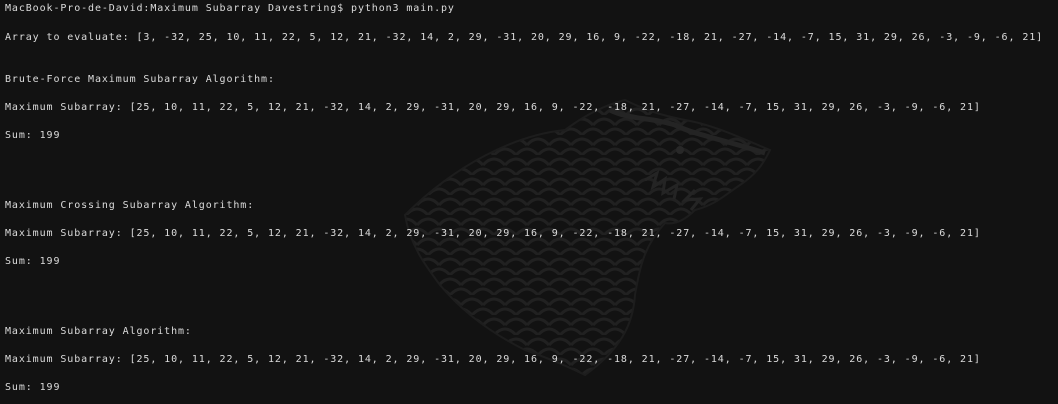 The image size is (1058, 404). What do you see at coordinates (140, 79) in the screenshot?
I see `section-heading: Brute-Force Maximum Subarray Algorithm:` at bounding box center [140, 79].